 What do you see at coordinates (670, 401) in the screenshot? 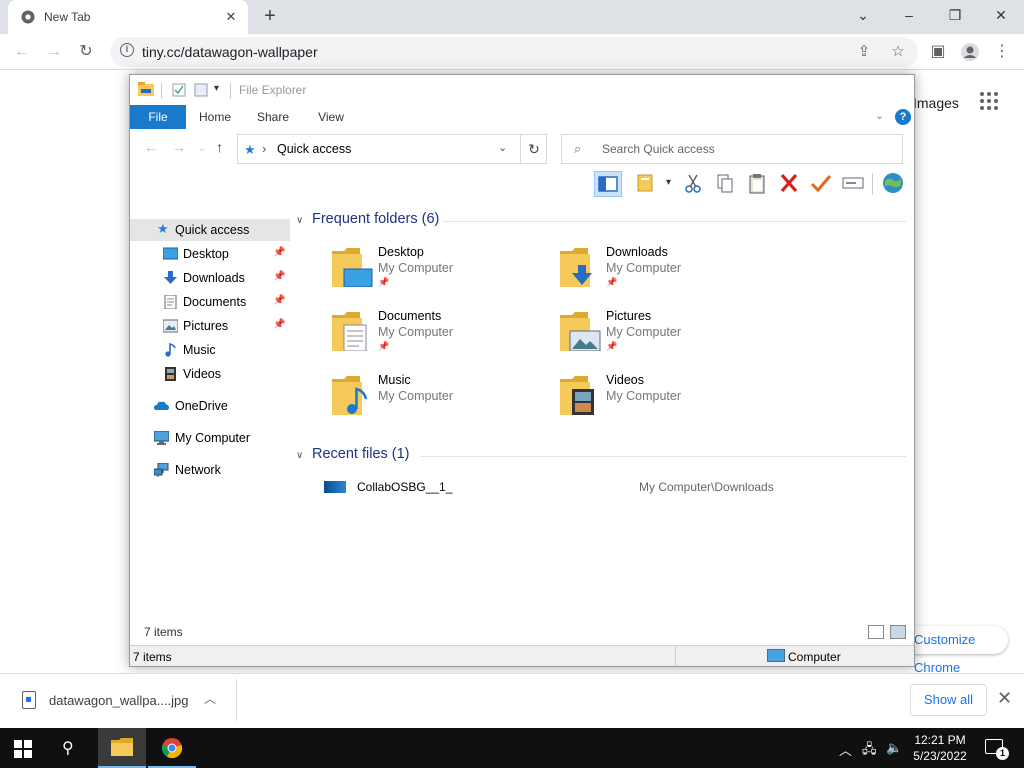
I see `folder-tile-videos: Videos My Computer` at bounding box center [670, 401].